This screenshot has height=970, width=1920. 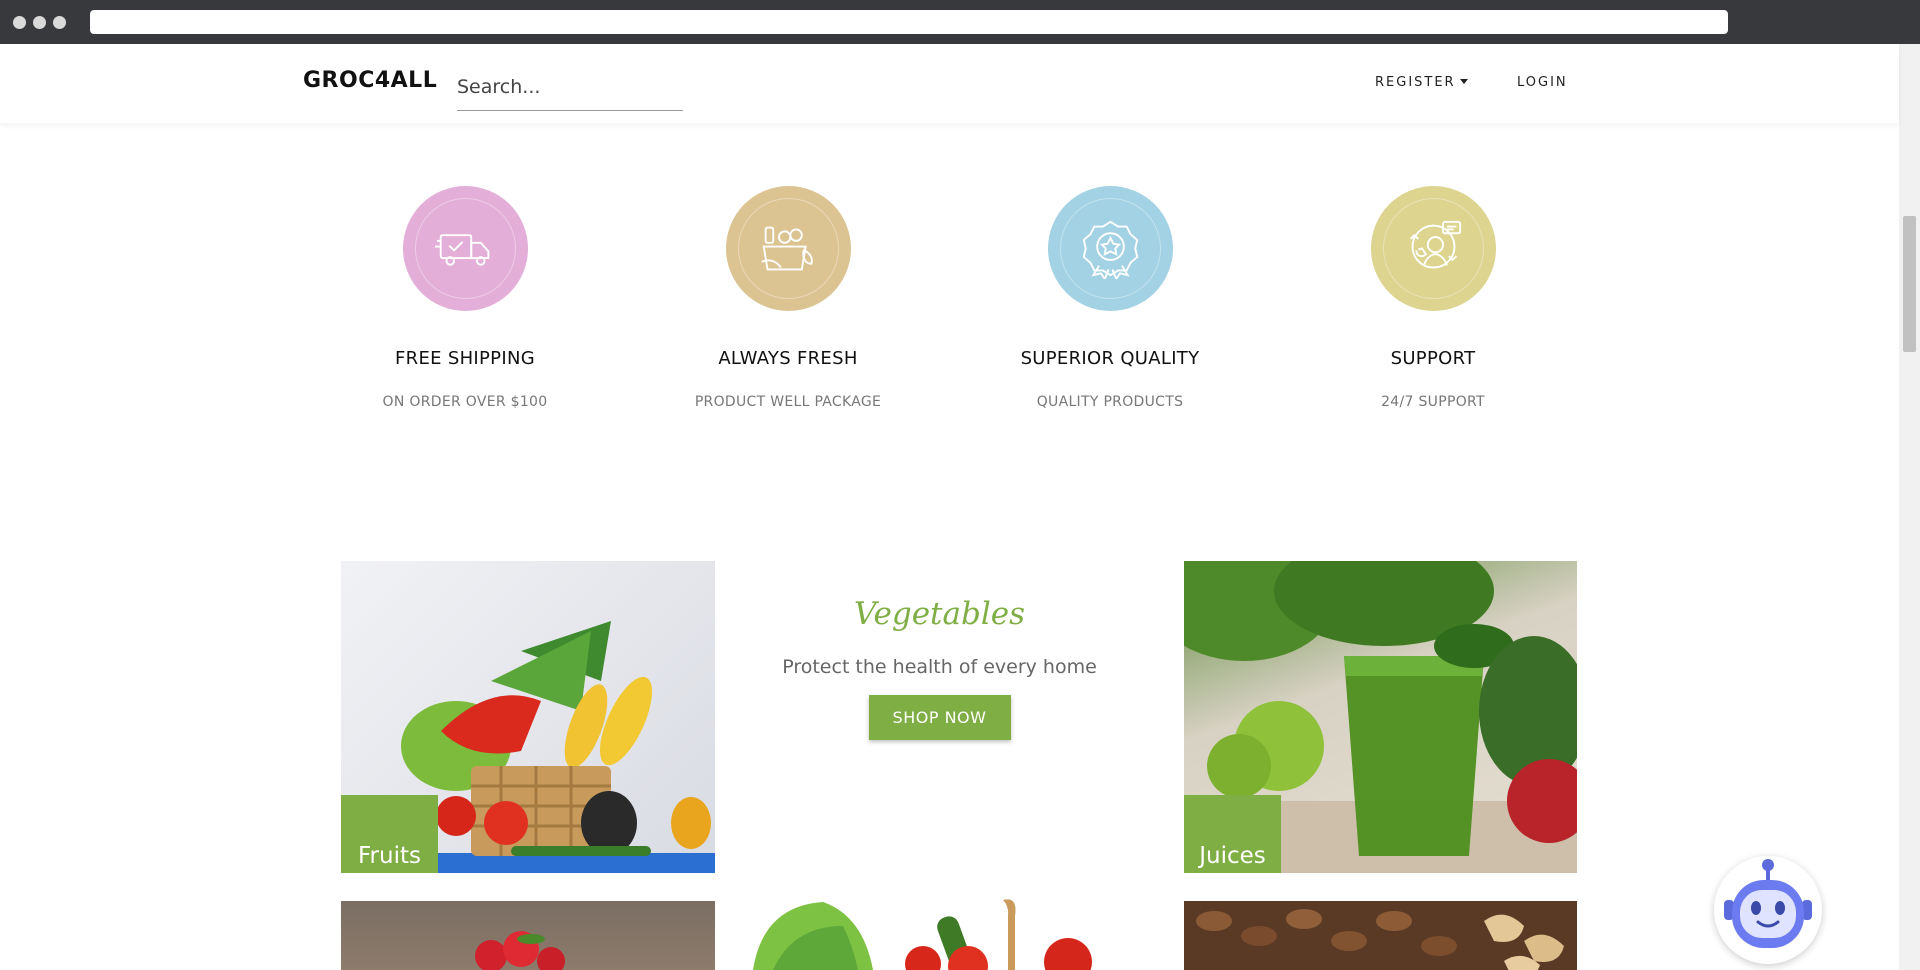 What do you see at coordinates (465, 358) in the screenshot?
I see `feature-title: FREE SHIPPING` at bounding box center [465, 358].